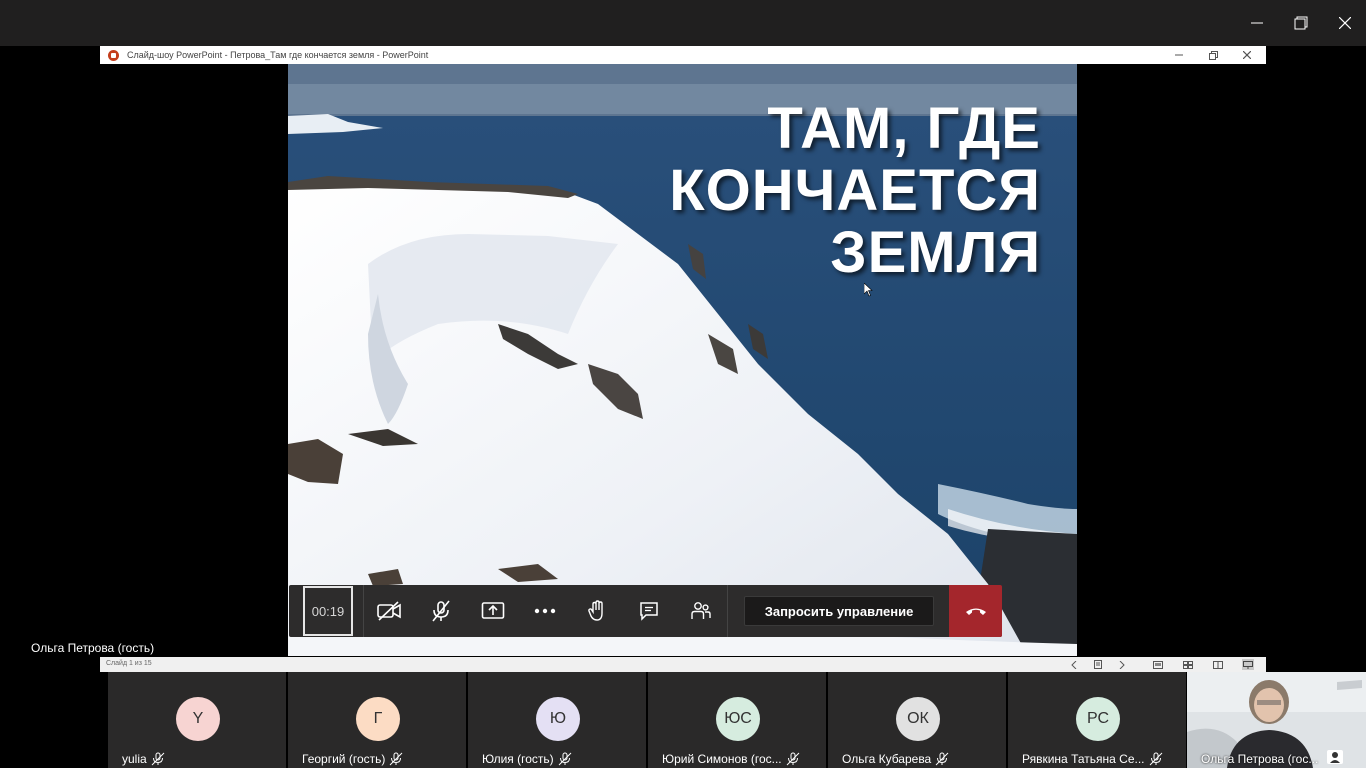  Describe the element at coordinates (328, 611) in the screenshot. I see `call-duration-timer: 00:19` at that location.